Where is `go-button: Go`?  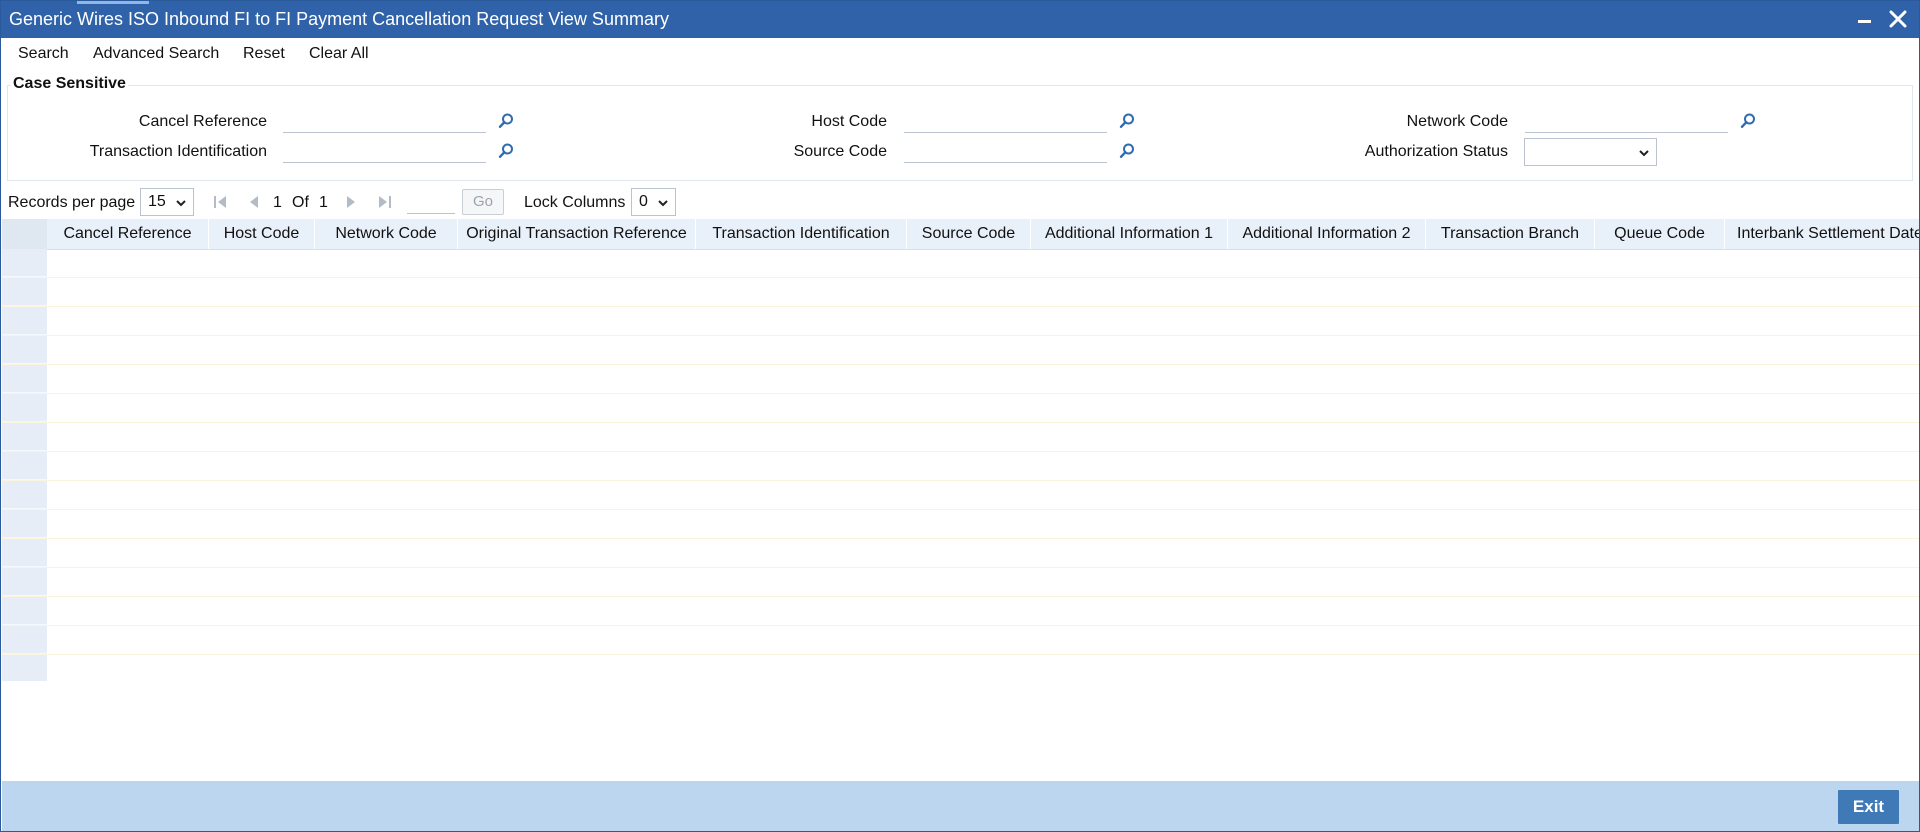 go-button: Go is located at coordinates (483, 202).